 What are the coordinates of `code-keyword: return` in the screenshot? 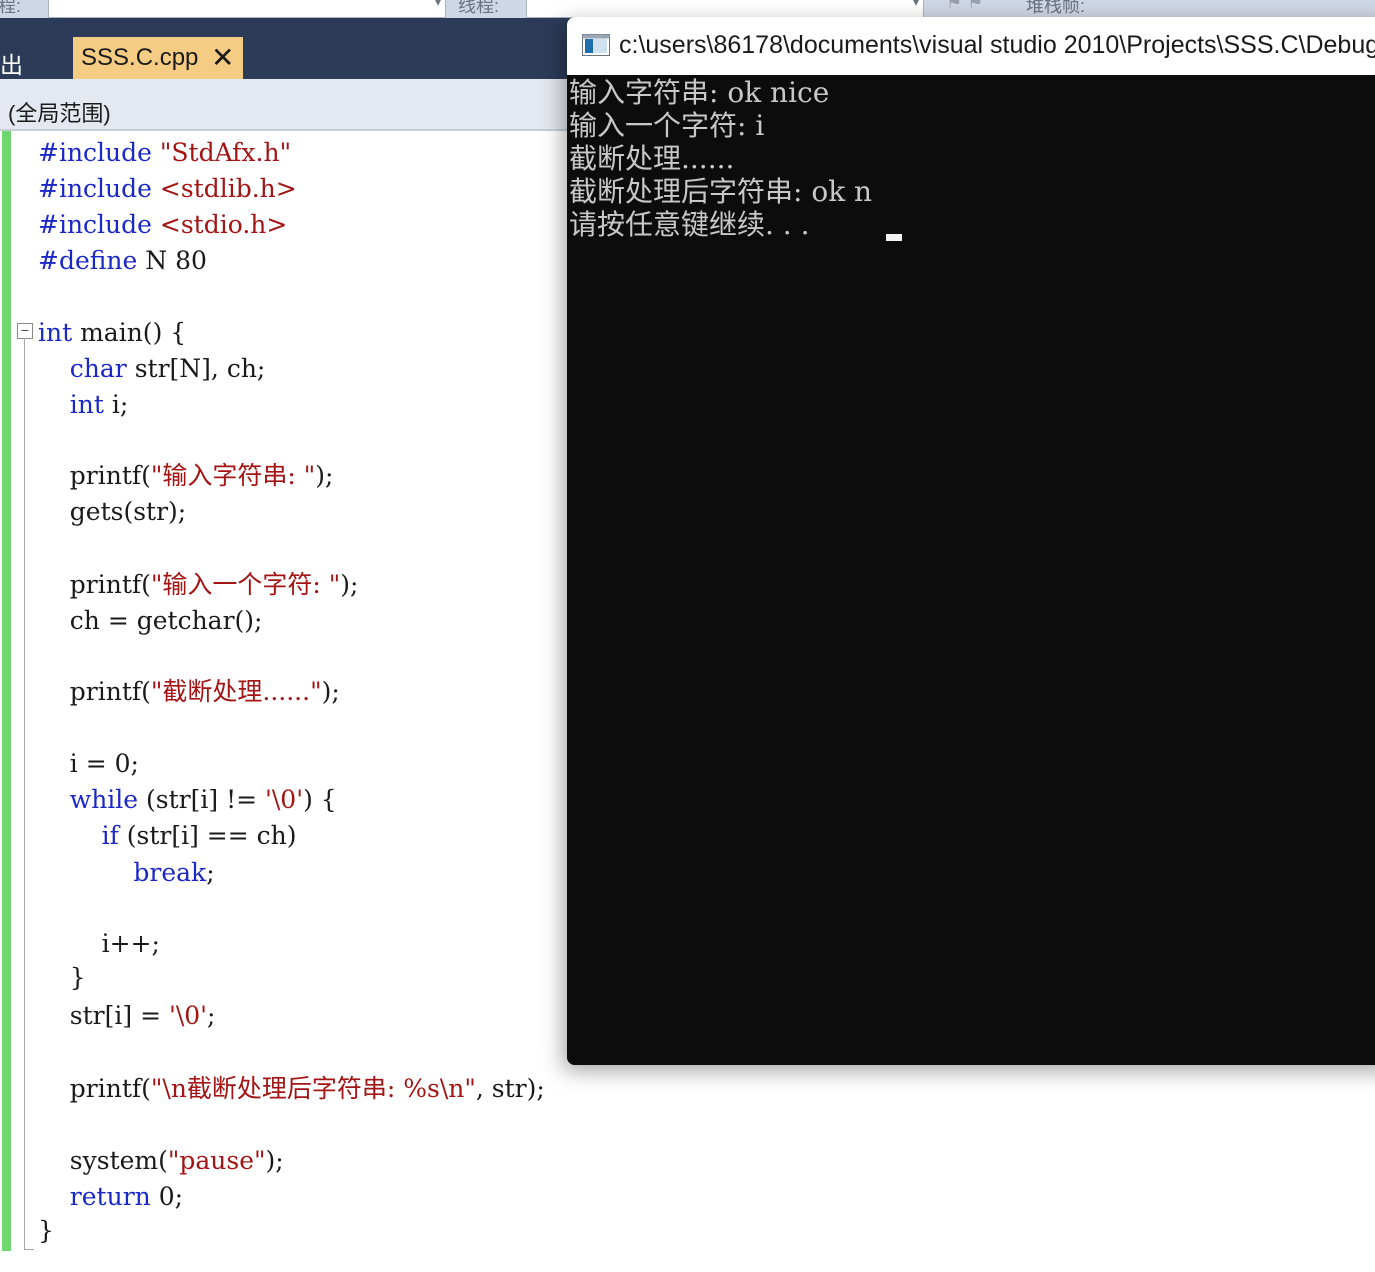 It's located at (110, 1196).